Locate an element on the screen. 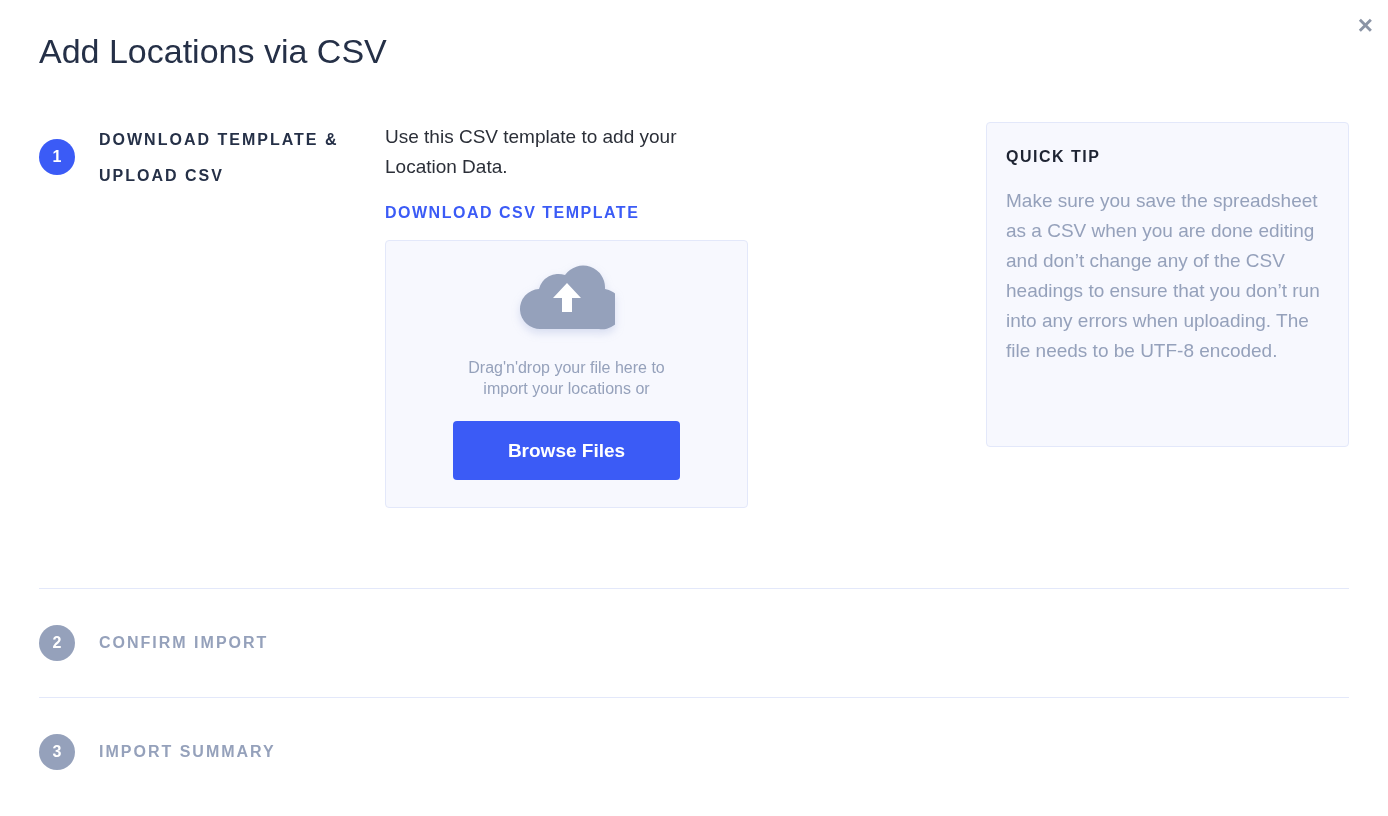 The width and height of the screenshot is (1388, 816). step-number: 1 is located at coordinates (57, 157).